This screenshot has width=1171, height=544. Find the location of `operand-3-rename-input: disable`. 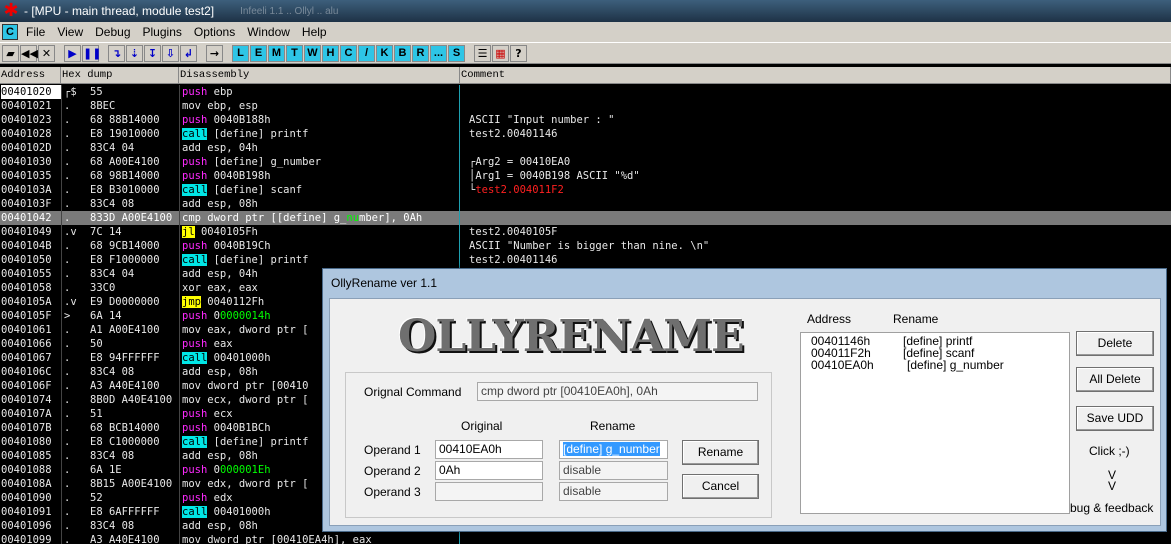

operand-3-rename-input: disable is located at coordinates (613, 491).